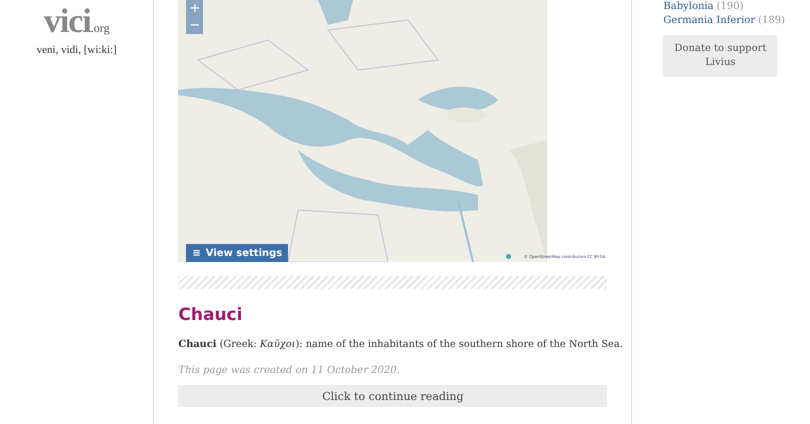 The height and width of the screenshot is (424, 810). Describe the element at coordinates (77, 25) in the screenshot. I see `site-logo: vici.org` at that location.